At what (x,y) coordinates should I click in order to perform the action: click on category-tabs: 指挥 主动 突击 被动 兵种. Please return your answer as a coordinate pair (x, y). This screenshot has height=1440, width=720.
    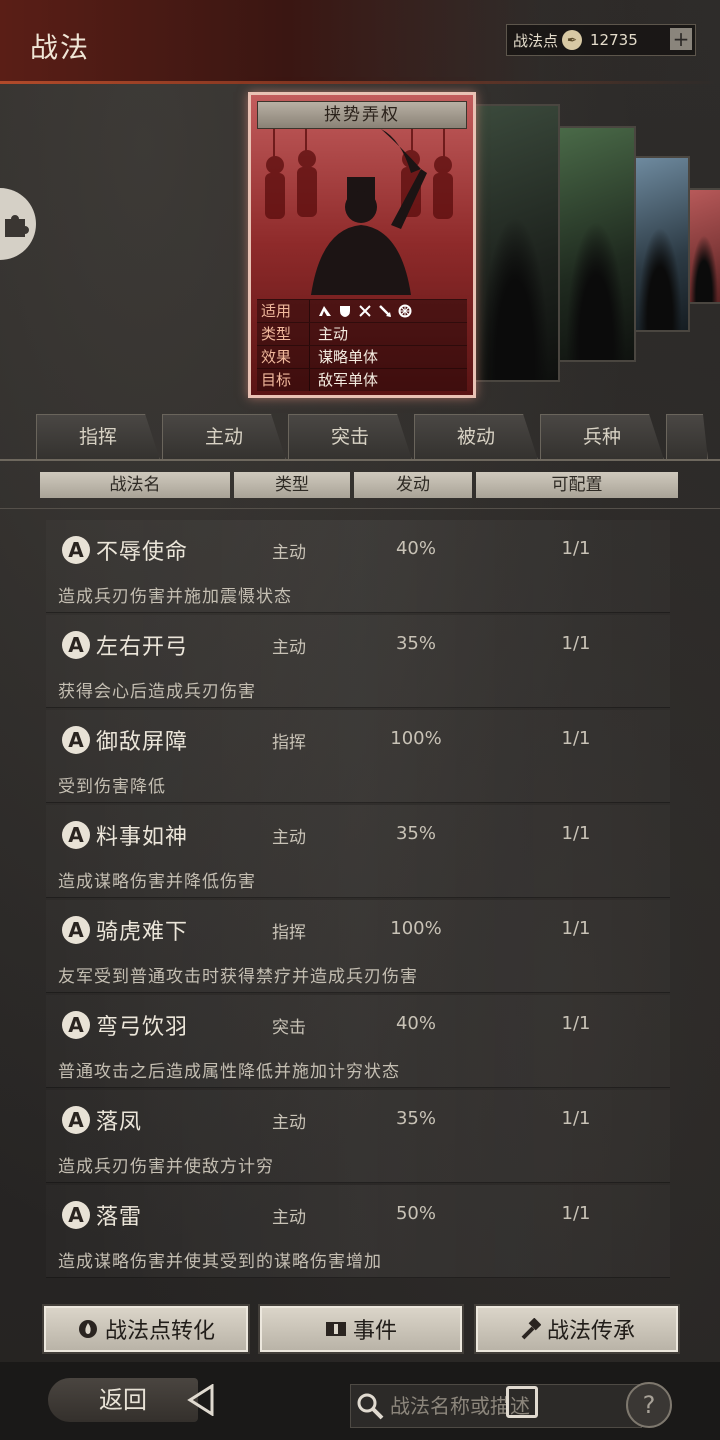
    Looking at the image, I should click on (378, 437).